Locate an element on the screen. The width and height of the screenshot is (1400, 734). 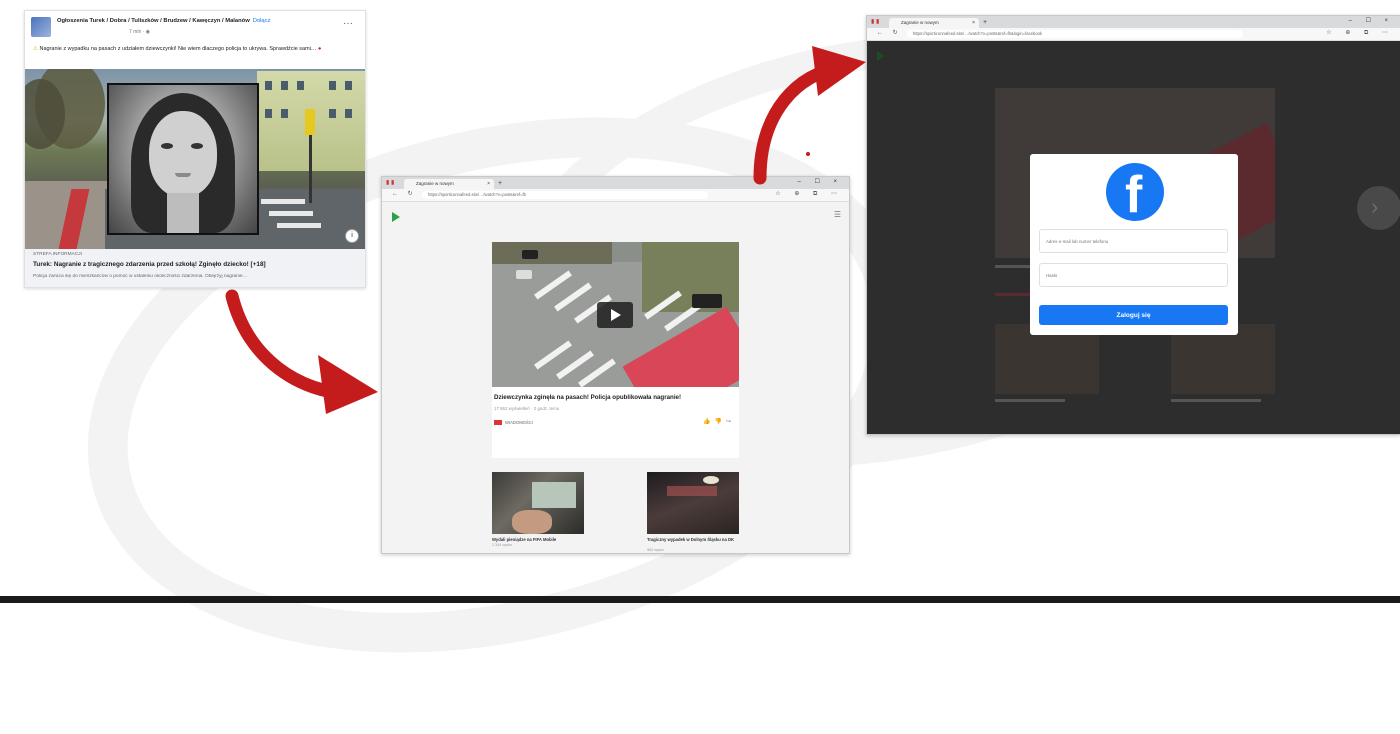
hand is located at coordinates (532, 522).